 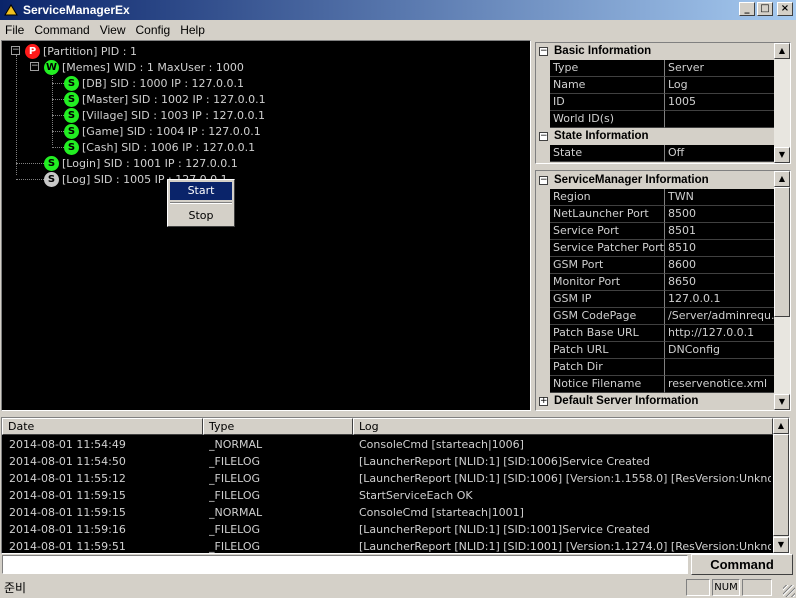 What do you see at coordinates (663, 265) in the screenshot?
I see `property-row: GSM Port 8600` at bounding box center [663, 265].